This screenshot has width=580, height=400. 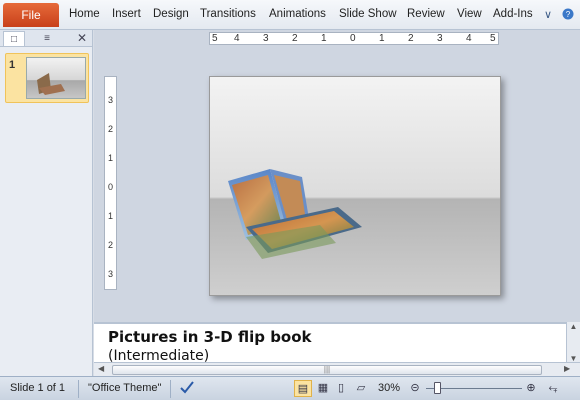 I want to click on pane-tabs: □ ≡ ✕, so click(x=46, y=38).